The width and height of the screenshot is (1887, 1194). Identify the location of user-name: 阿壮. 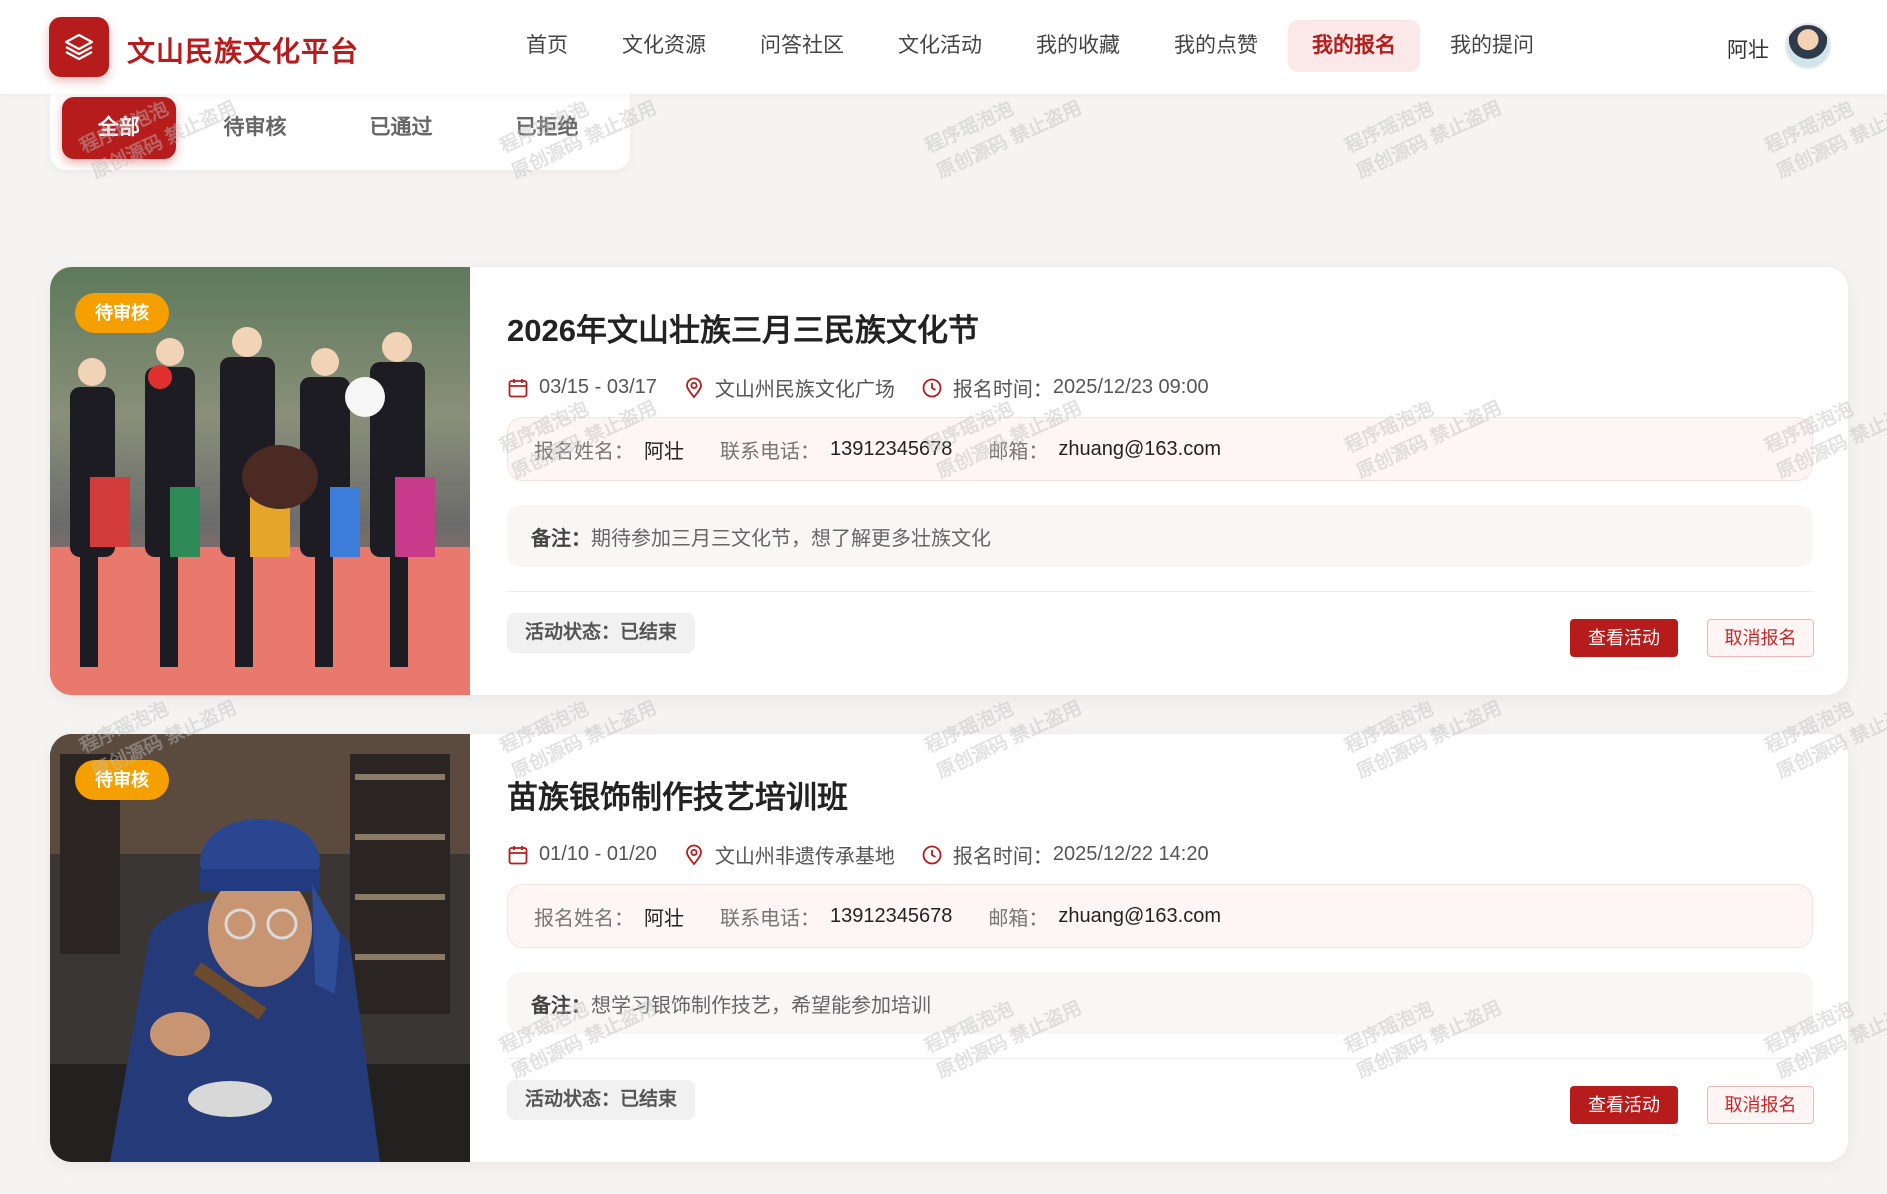
(1748, 49).